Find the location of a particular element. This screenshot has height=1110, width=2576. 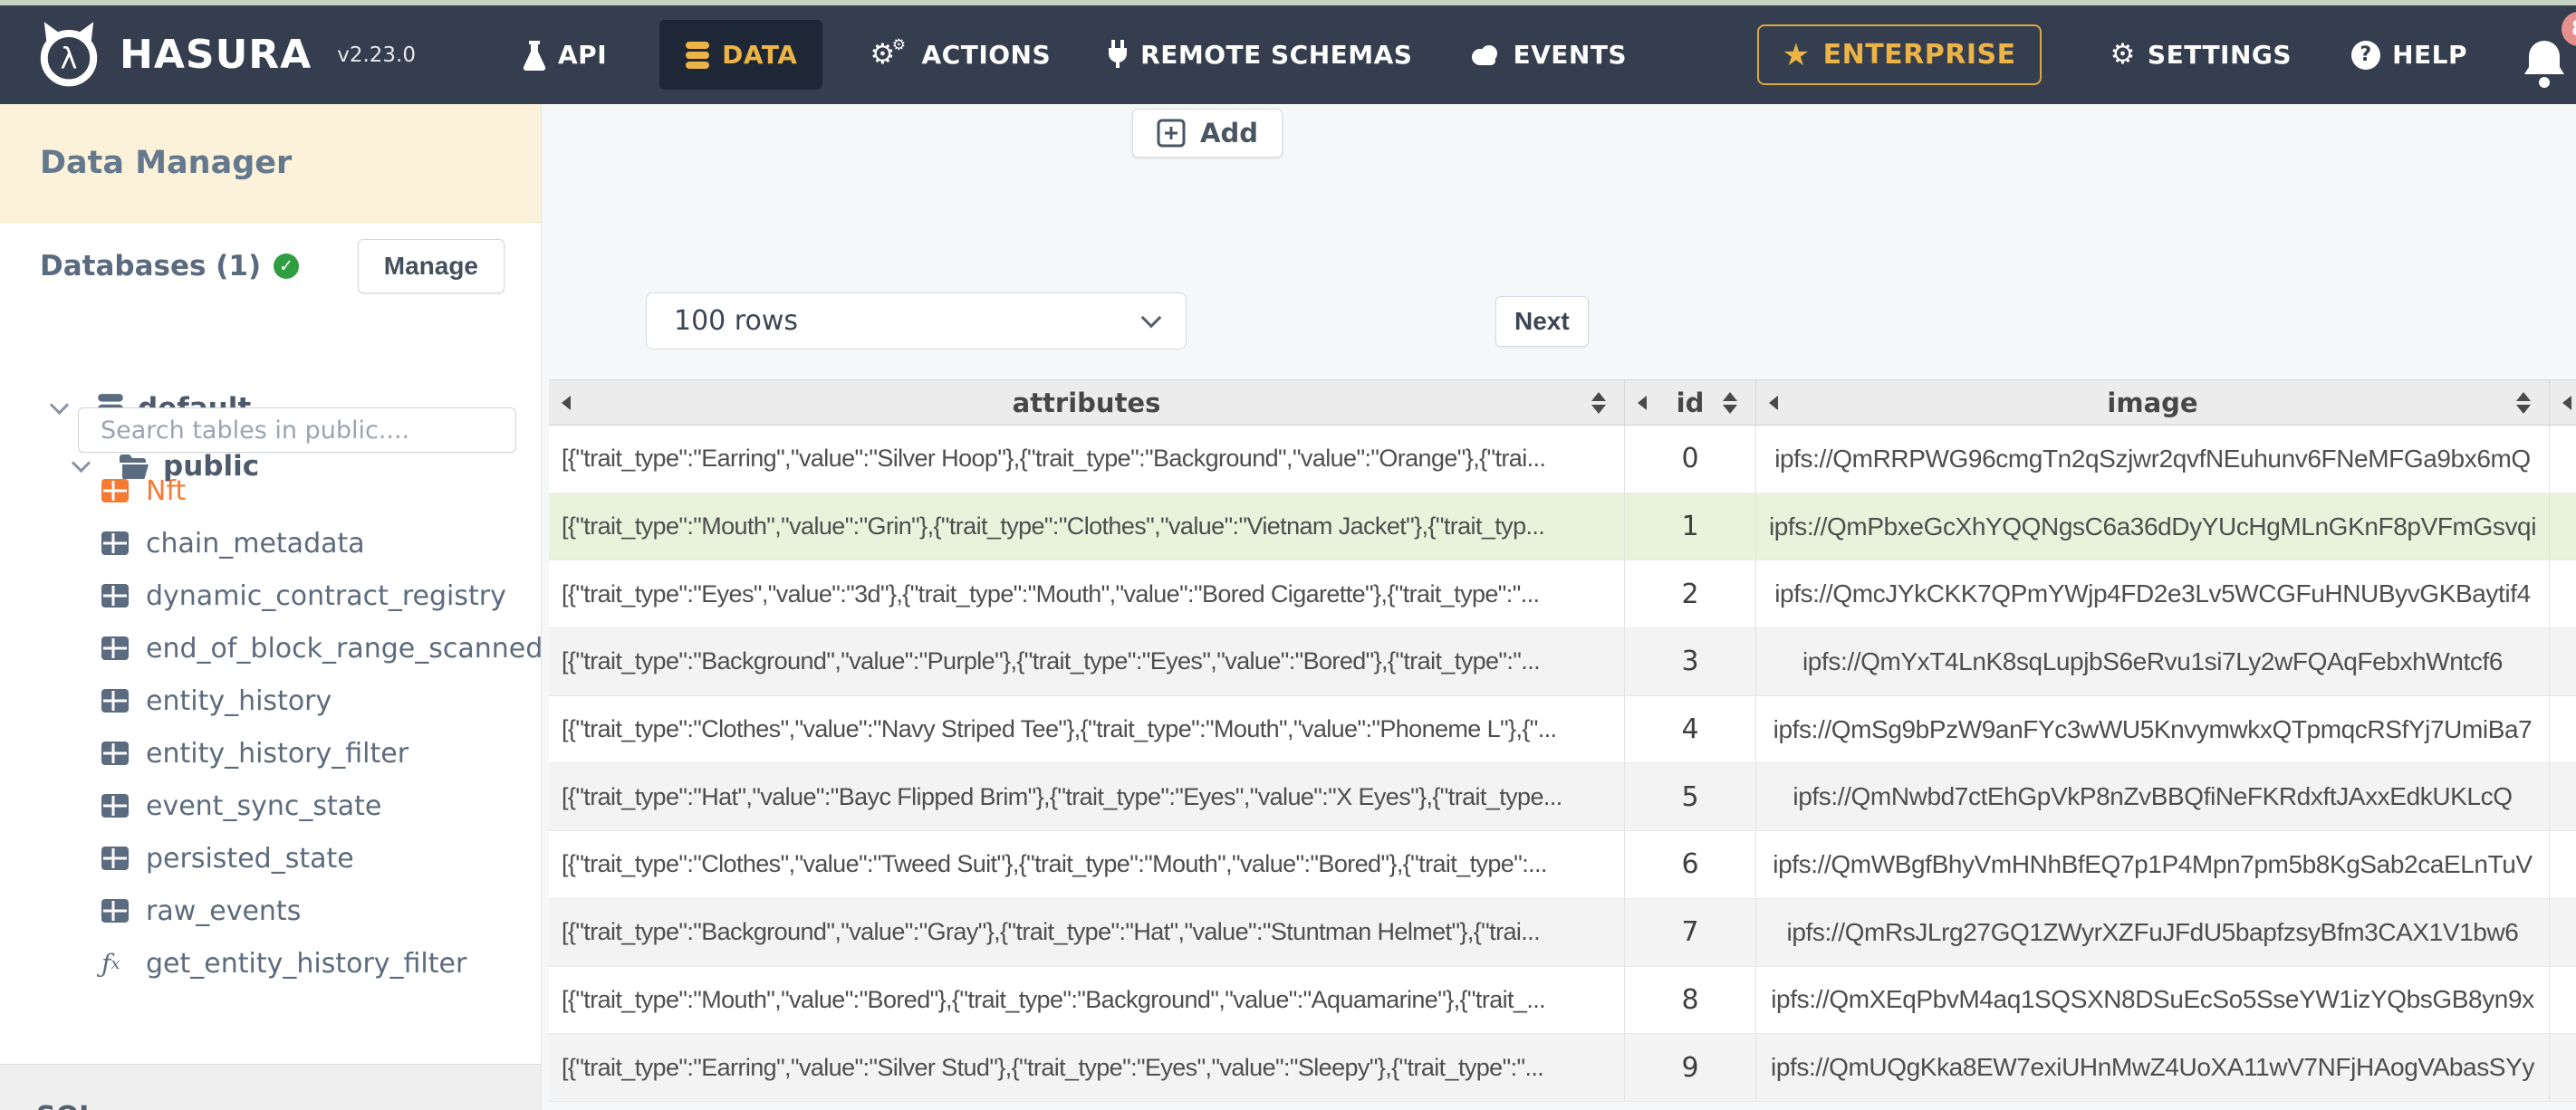

nav-item-api: API is located at coordinates (565, 56).